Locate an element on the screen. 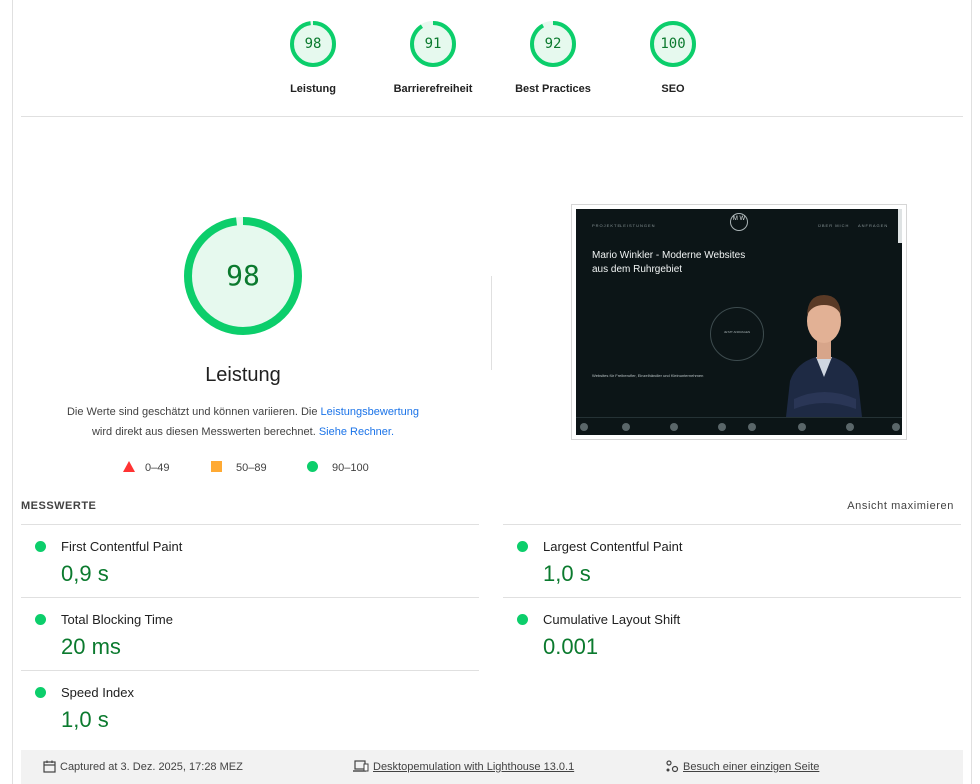 Image resolution: width=980 pixels, height=784 pixels. gauge-seo: 100 SEO is located at coordinates (673, 57).